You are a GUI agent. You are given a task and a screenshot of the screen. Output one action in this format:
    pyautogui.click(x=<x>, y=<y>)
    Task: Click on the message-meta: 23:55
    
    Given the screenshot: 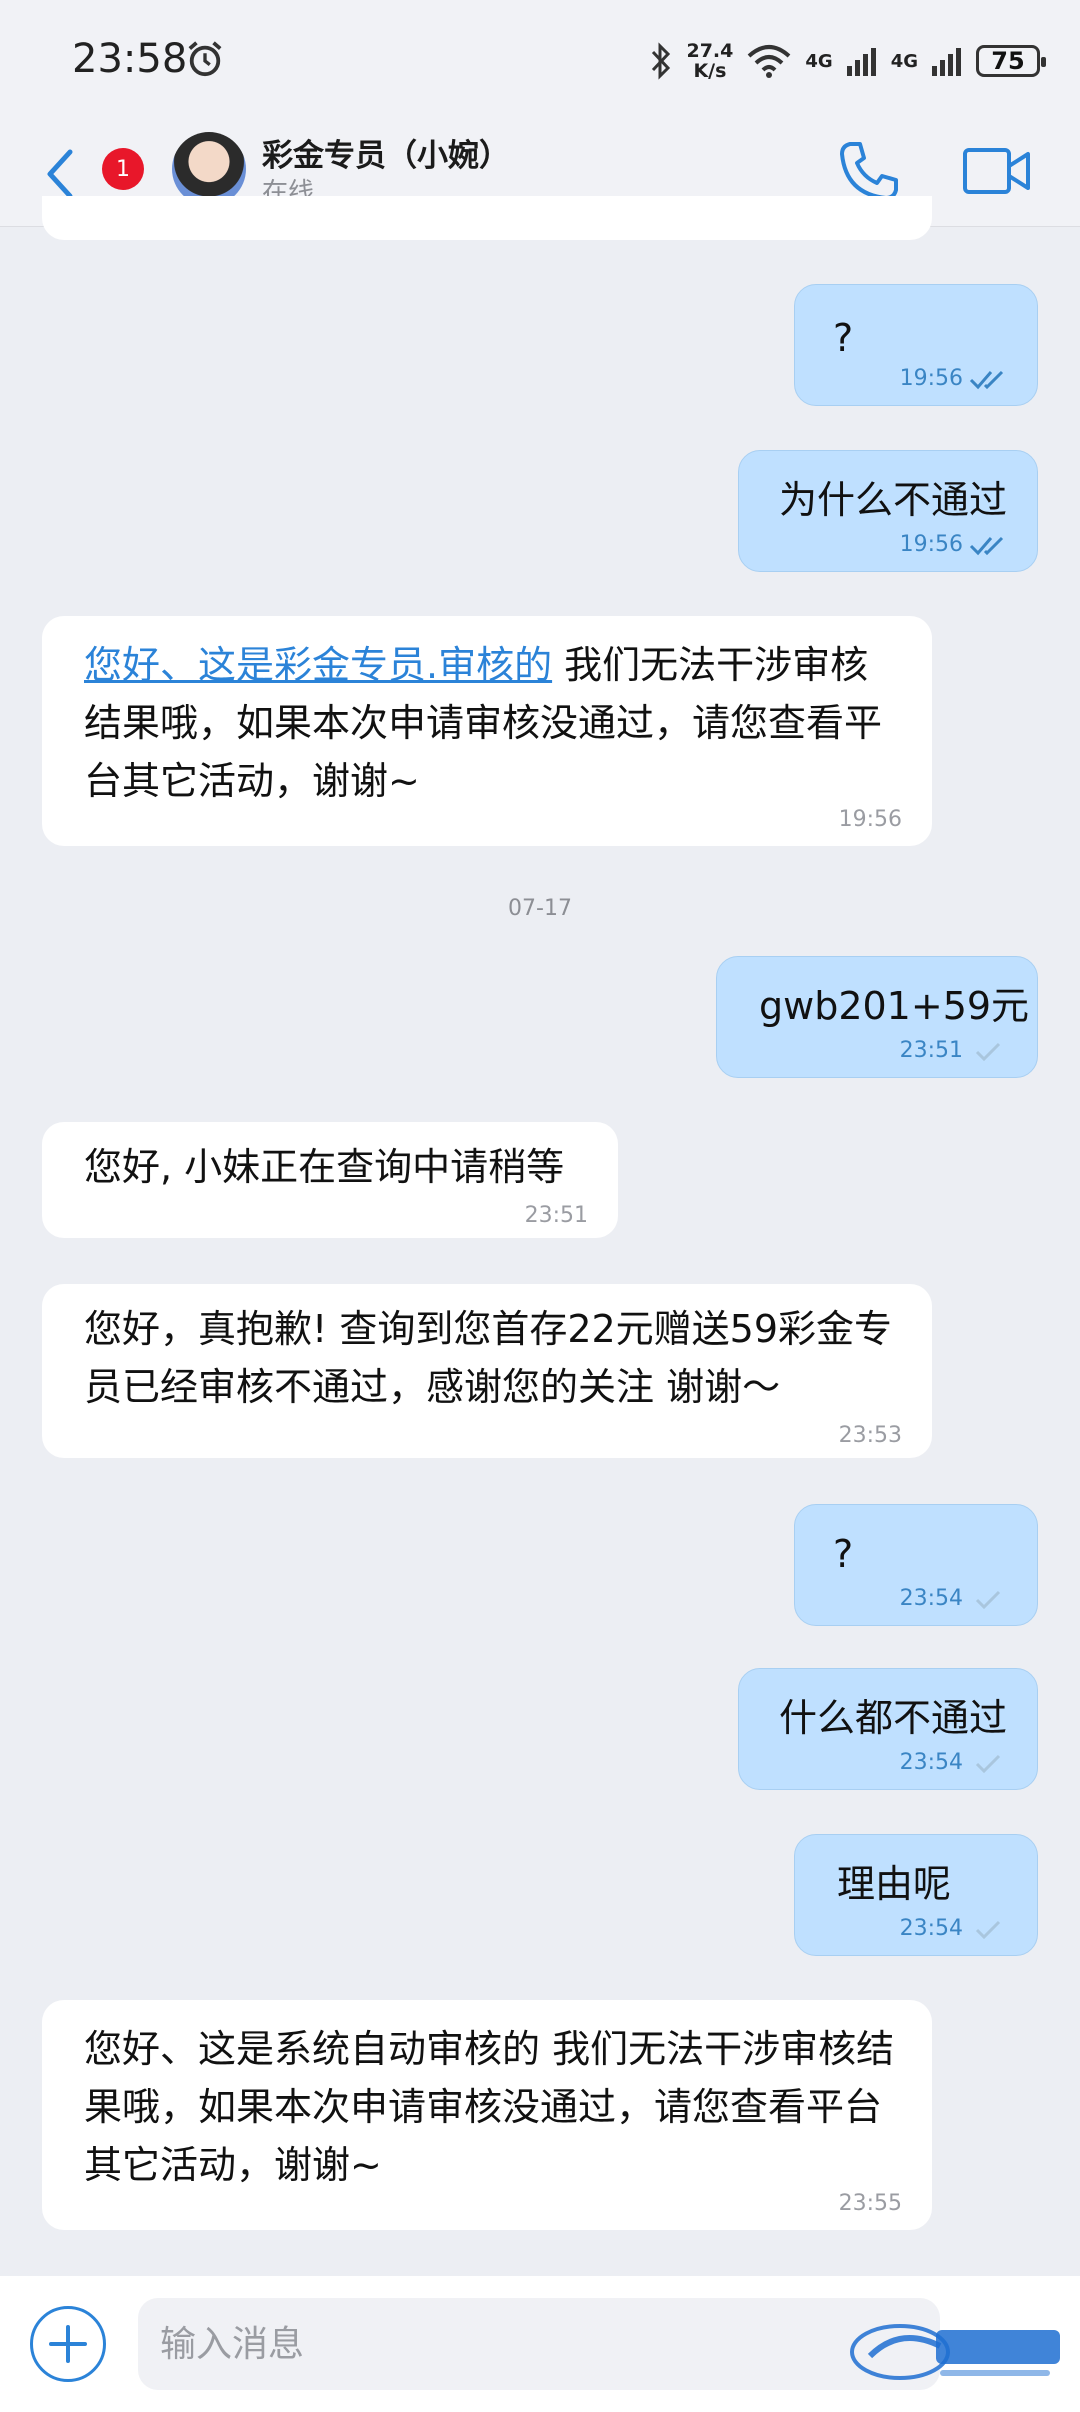 What is the action you would take?
    pyautogui.click(x=870, y=2203)
    